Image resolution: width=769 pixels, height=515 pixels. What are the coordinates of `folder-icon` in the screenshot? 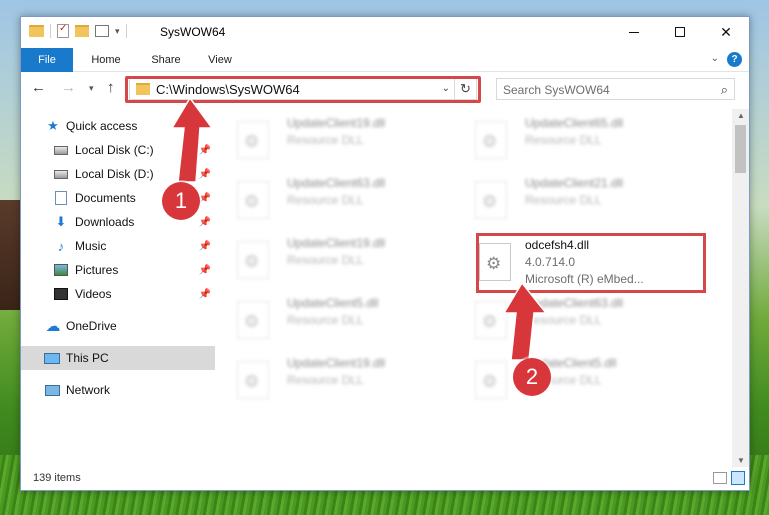 It's located at (36, 31).